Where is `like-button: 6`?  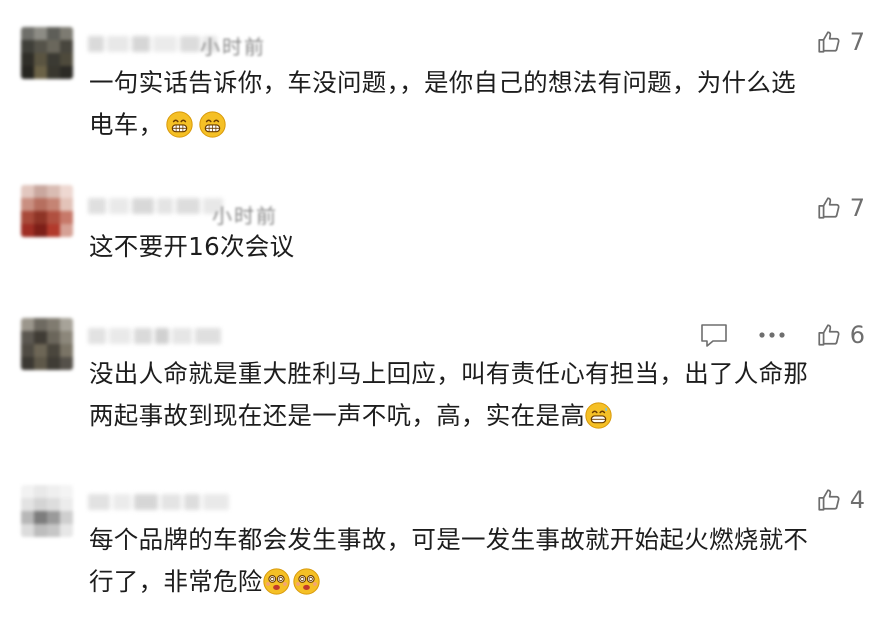 like-button: 6 is located at coordinates (840, 335).